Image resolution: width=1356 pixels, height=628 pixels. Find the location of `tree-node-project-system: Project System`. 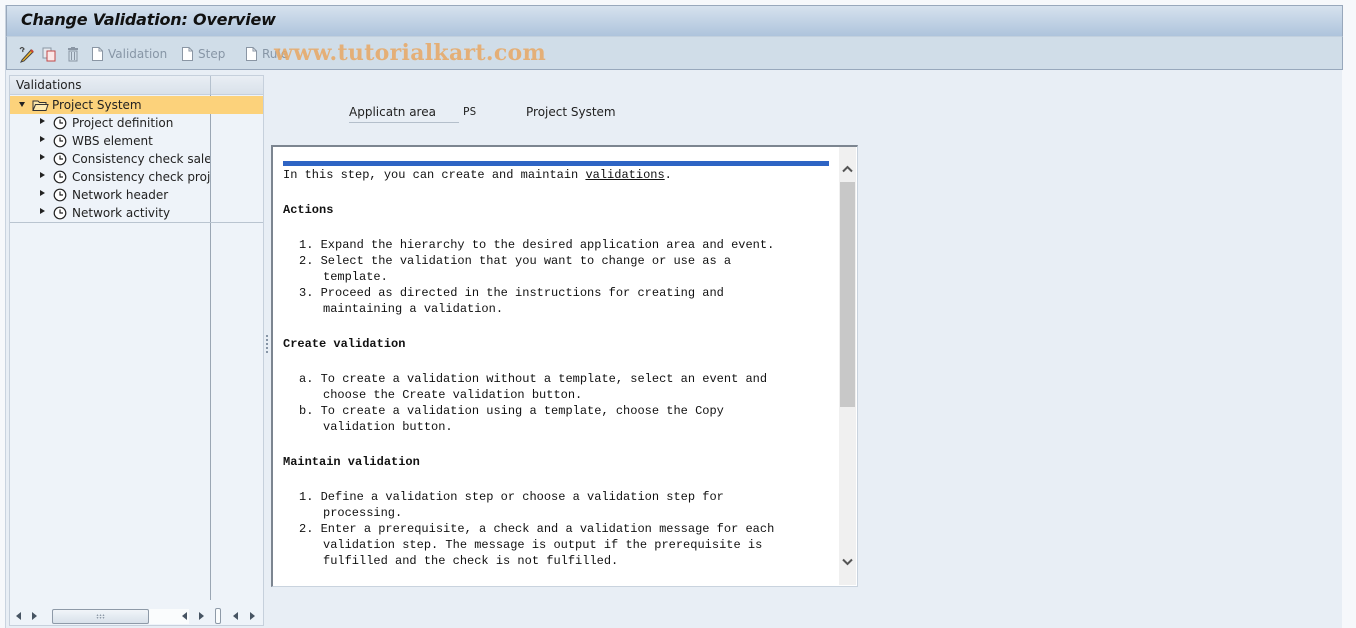

tree-node-project-system: Project System is located at coordinates (136, 105).